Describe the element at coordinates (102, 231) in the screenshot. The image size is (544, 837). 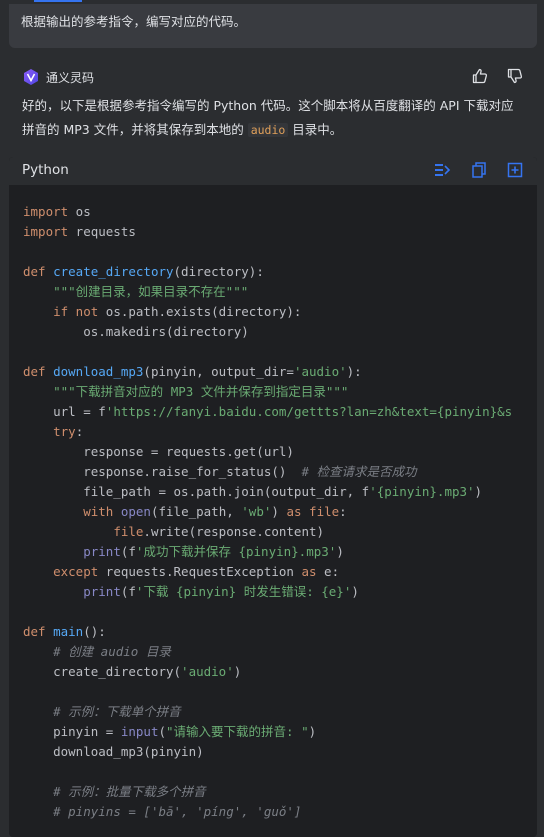
I see `code-token: requests` at that location.